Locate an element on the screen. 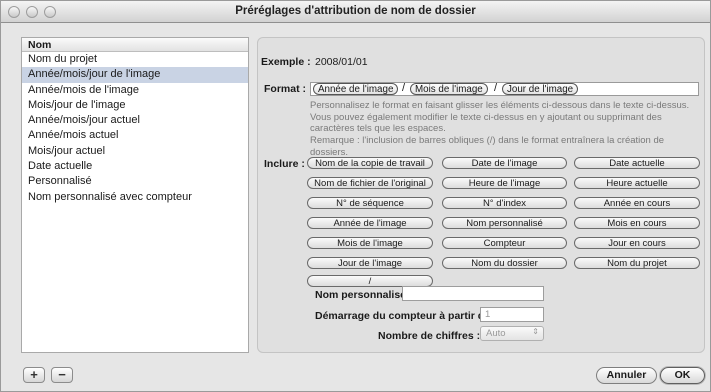  include-token: Année de l'image is located at coordinates (370, 223).